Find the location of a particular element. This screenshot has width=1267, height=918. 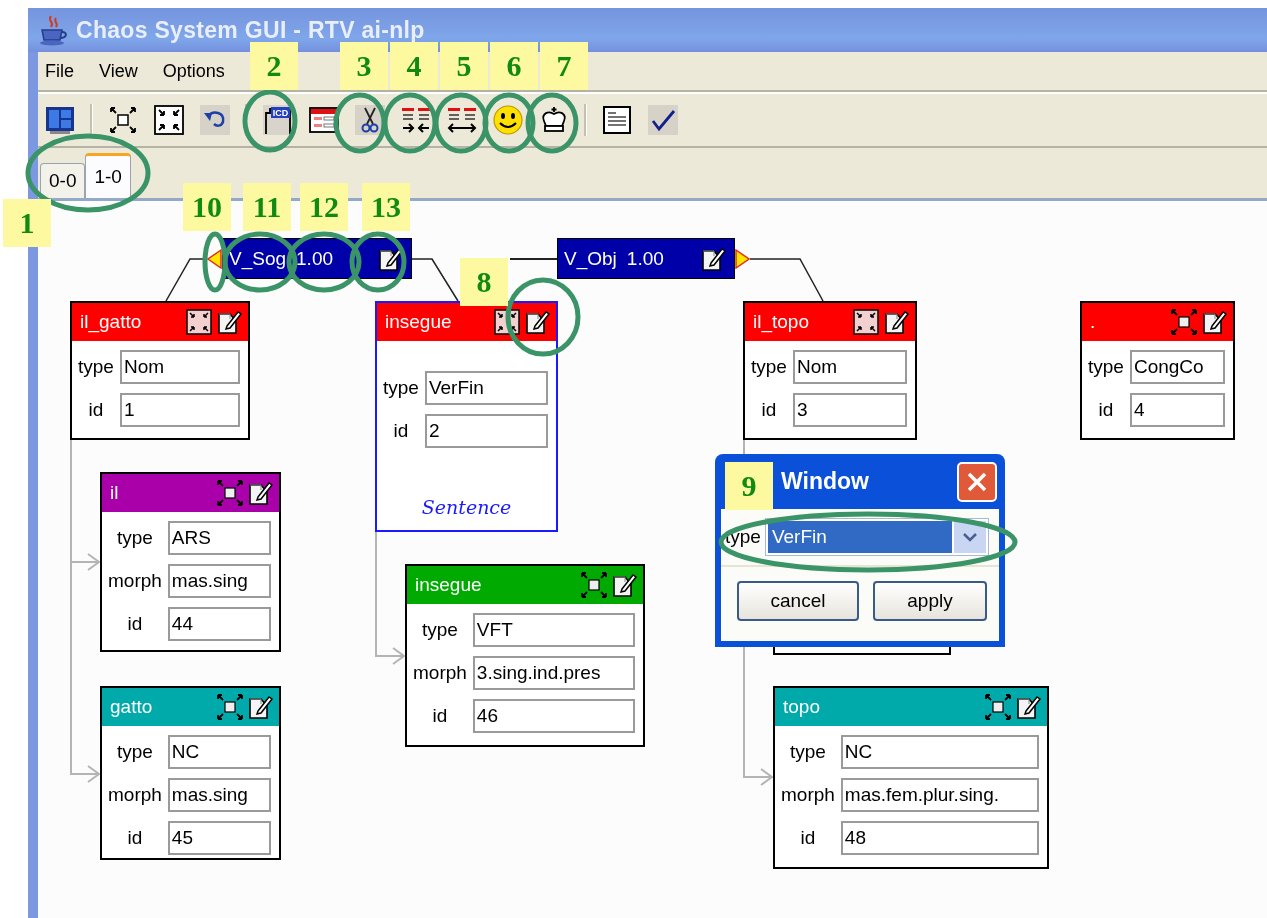

tab: 0-0 is located at coordinates (63, 180).